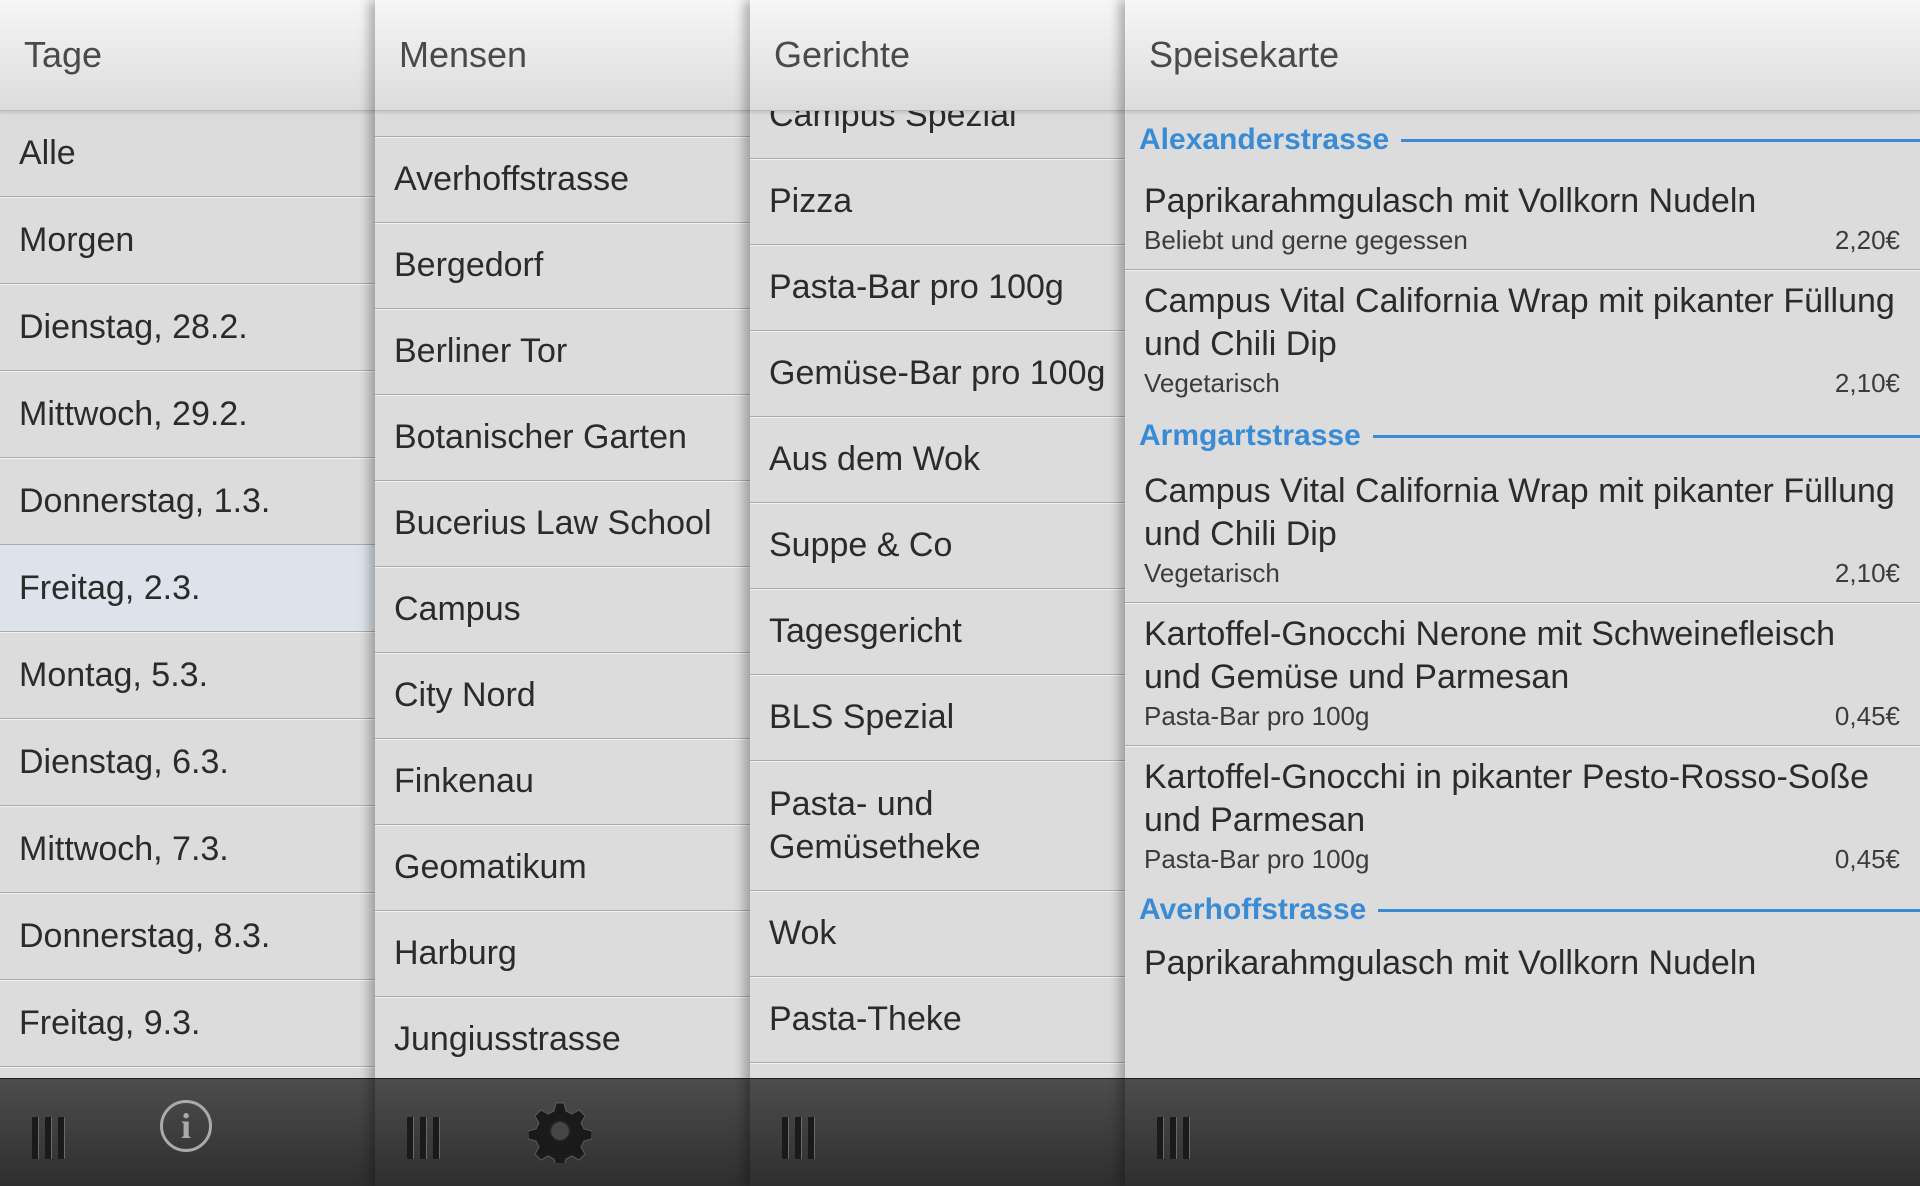 The height and width of the screenshot is (1186, 1920). Describe the element at coordinates (562, 696) in the screenshot. I see `list-item-mensa: City Nord` at that location.